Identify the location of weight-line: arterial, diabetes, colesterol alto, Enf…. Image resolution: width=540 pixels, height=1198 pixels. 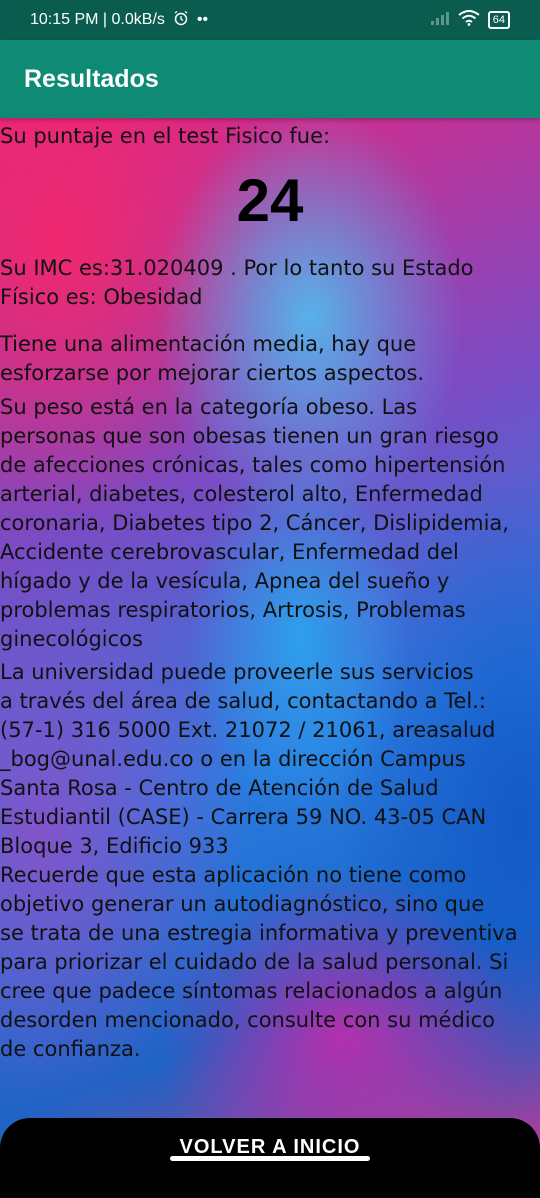
(241, 494).